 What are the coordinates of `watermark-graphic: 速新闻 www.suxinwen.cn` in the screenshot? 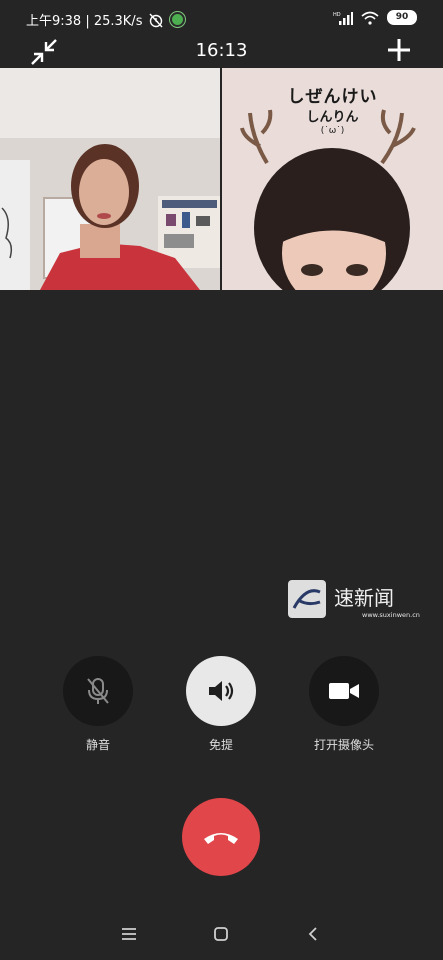 It's located at (354, 599).